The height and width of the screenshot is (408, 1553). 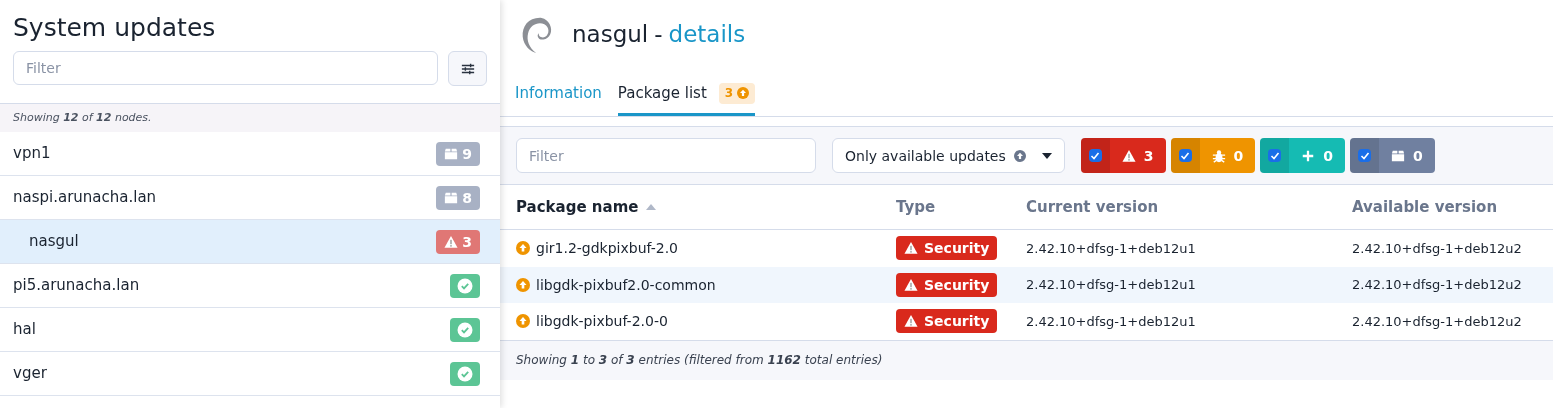 I want to click on node-item: vpn1 9, so click(x=250, y=154).